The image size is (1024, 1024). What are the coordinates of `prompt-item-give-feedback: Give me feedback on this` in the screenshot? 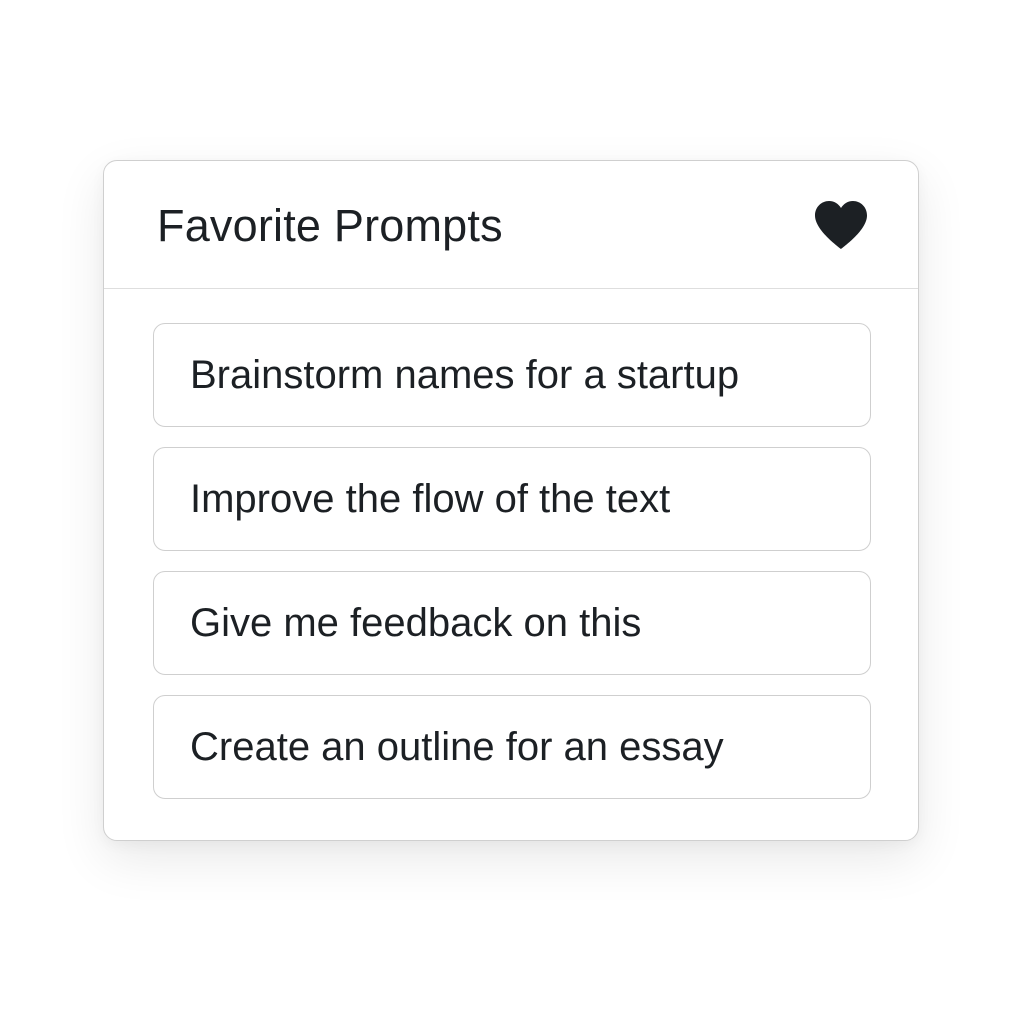 It's located at (512, 623).